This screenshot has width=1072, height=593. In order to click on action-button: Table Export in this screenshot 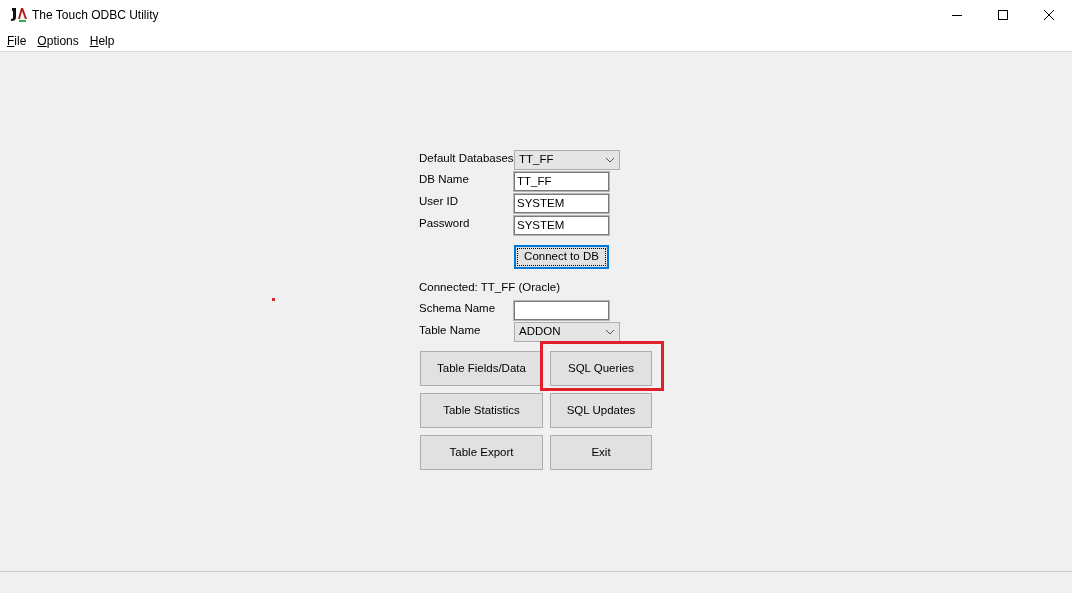, I will do `click(481, 452)`.